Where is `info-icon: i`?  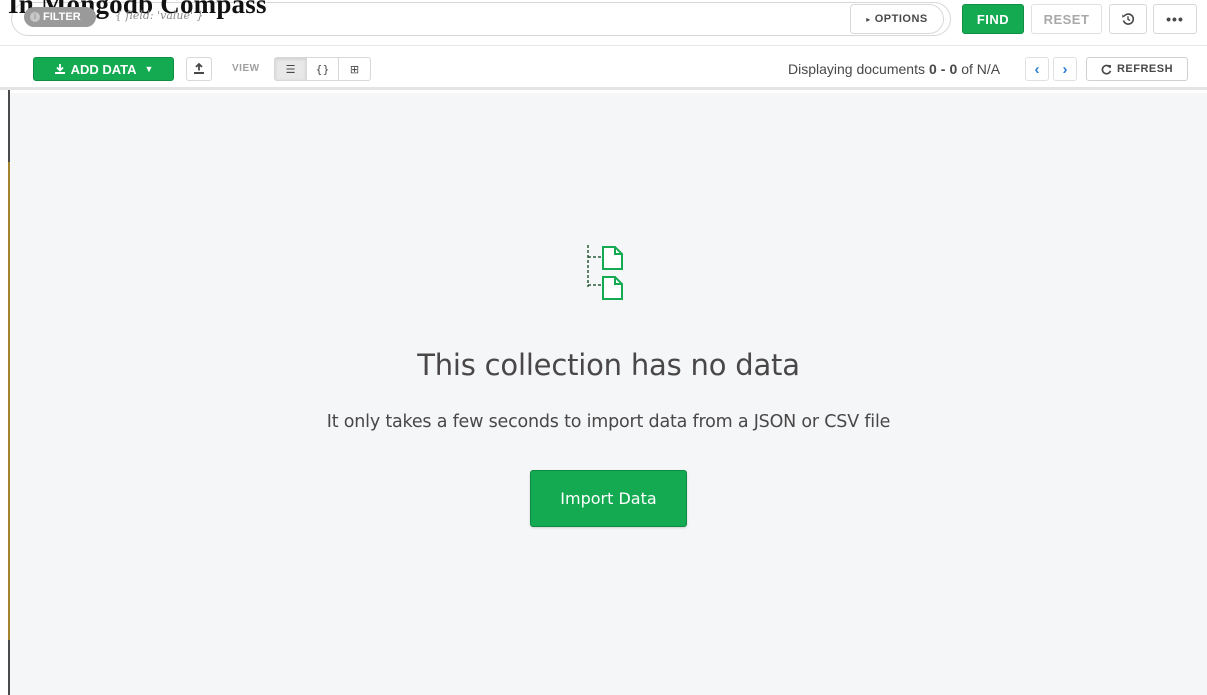
info-icon: i is located at coordinates (35, 17).